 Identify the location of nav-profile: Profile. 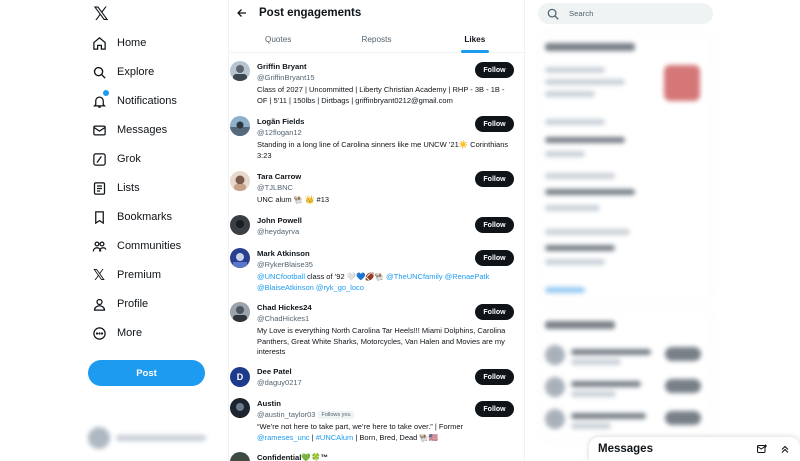
(119, 304).